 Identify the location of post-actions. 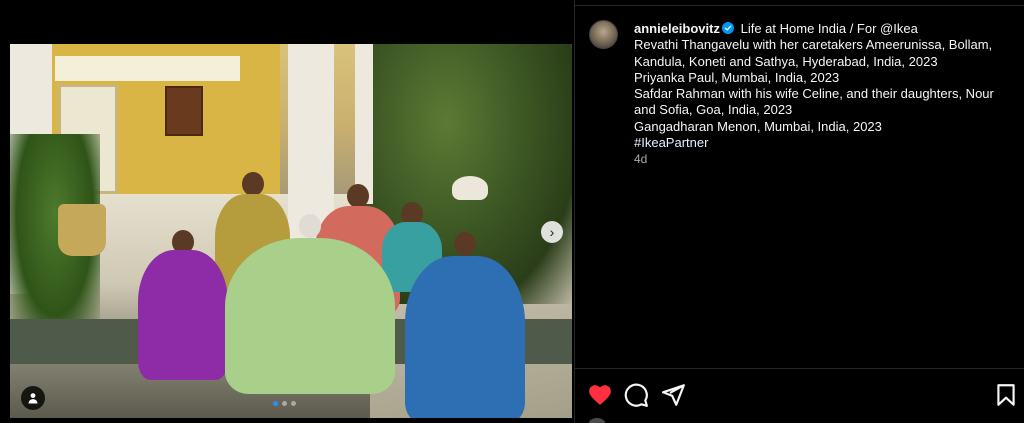
(799, 395).